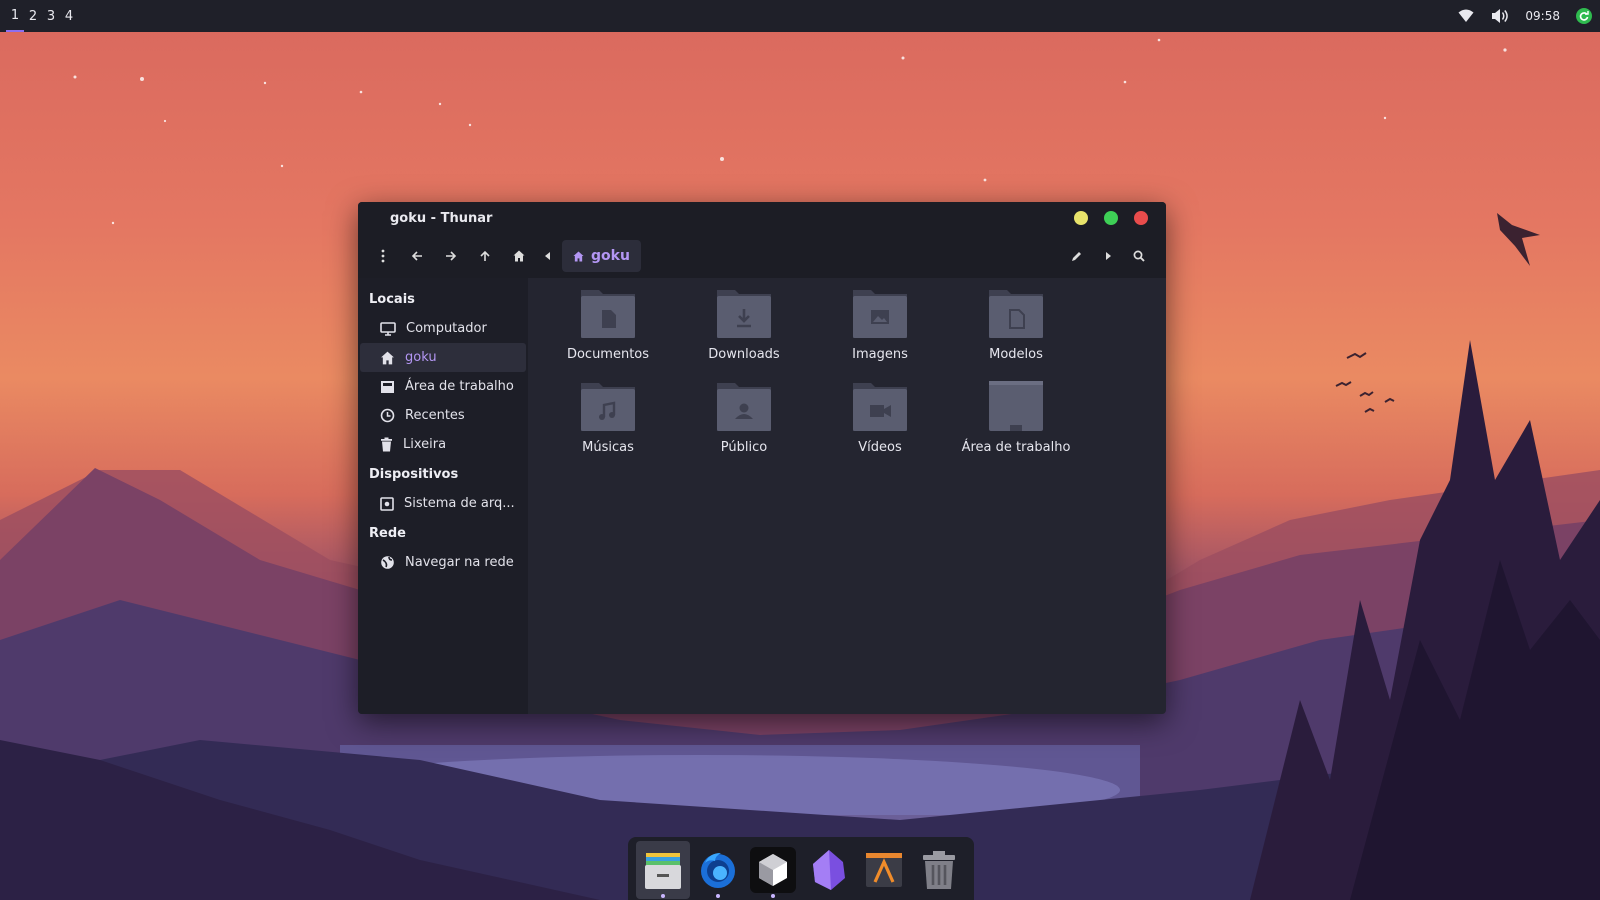  I want to click on obsidian-app-icon, so click(828, 870).